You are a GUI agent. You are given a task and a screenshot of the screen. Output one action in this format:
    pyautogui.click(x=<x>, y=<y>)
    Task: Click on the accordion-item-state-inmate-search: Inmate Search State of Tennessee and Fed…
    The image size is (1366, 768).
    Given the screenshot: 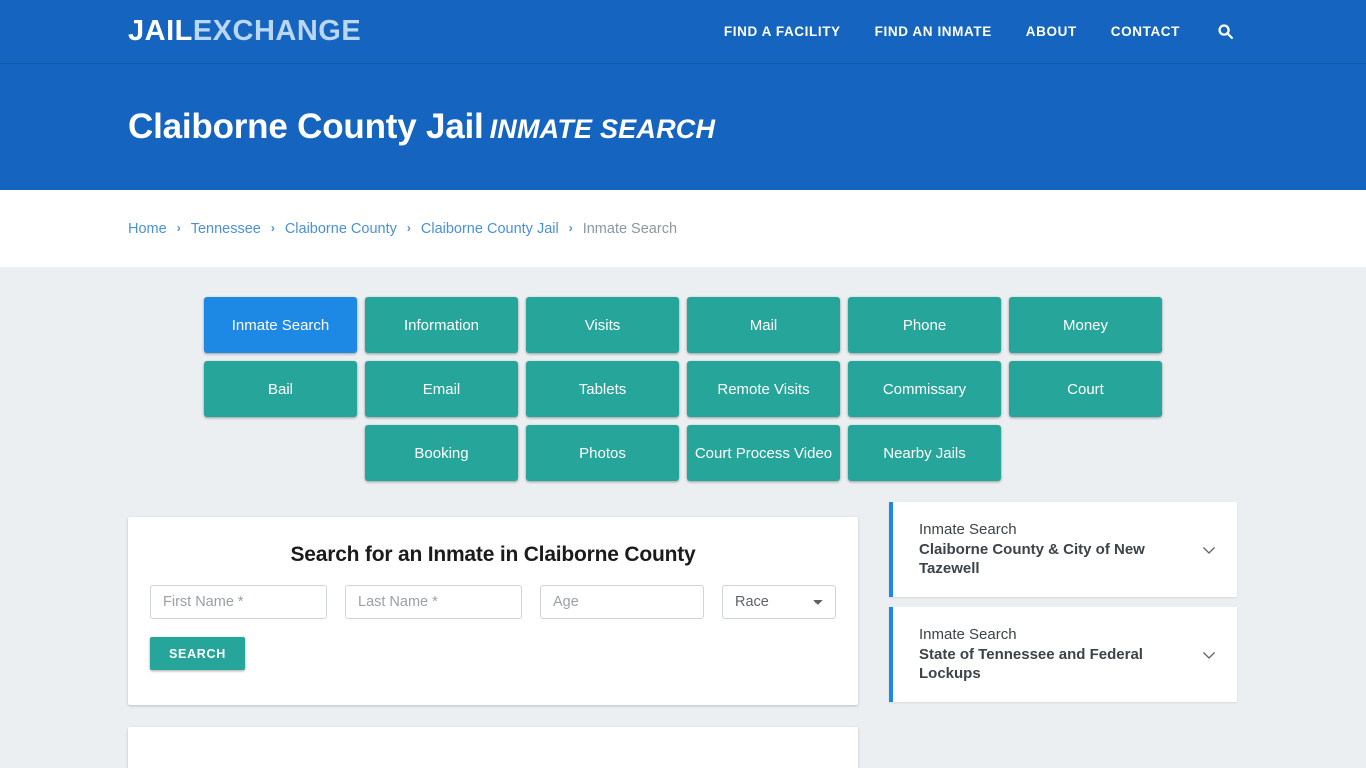 What is the action you would take?
    pyautogui.click(x=1063, y=654)
    